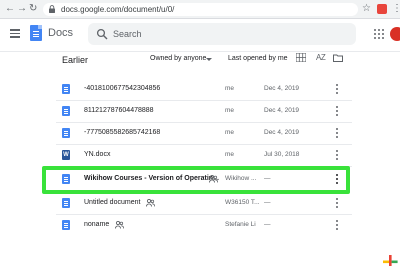 This screenshot has width=400, height=266. I want to click on document-title: YN.docx, so click(97, 154).